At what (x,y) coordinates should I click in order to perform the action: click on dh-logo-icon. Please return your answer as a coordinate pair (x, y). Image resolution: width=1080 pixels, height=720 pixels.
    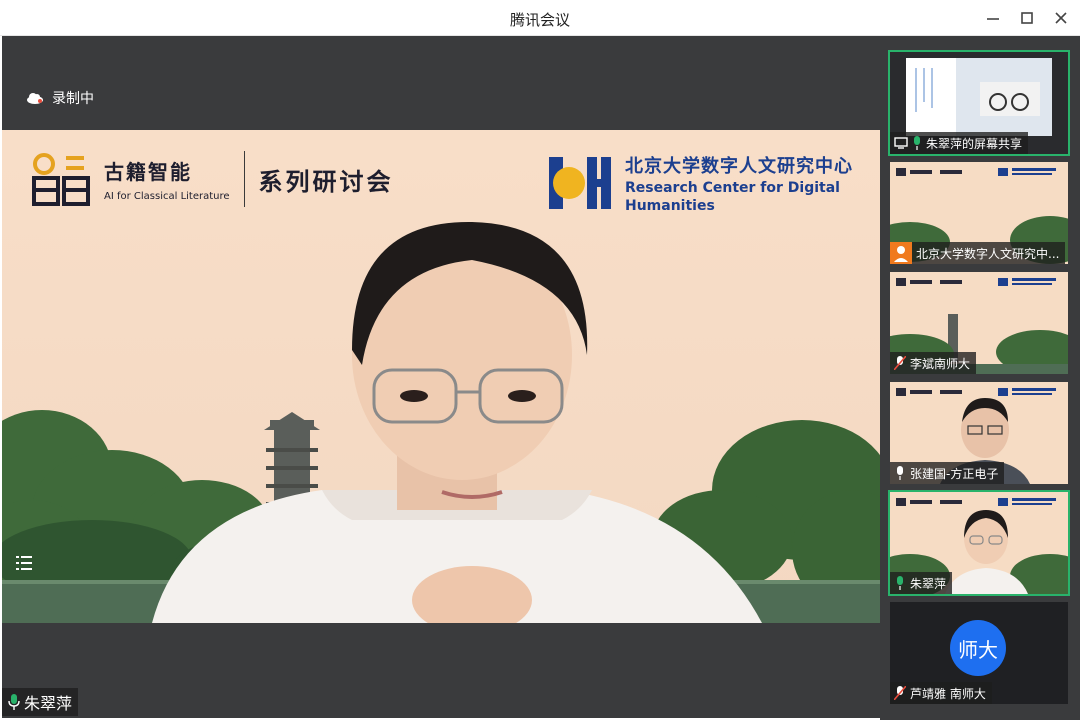
    Looking at the image, I should click on (580, 183).